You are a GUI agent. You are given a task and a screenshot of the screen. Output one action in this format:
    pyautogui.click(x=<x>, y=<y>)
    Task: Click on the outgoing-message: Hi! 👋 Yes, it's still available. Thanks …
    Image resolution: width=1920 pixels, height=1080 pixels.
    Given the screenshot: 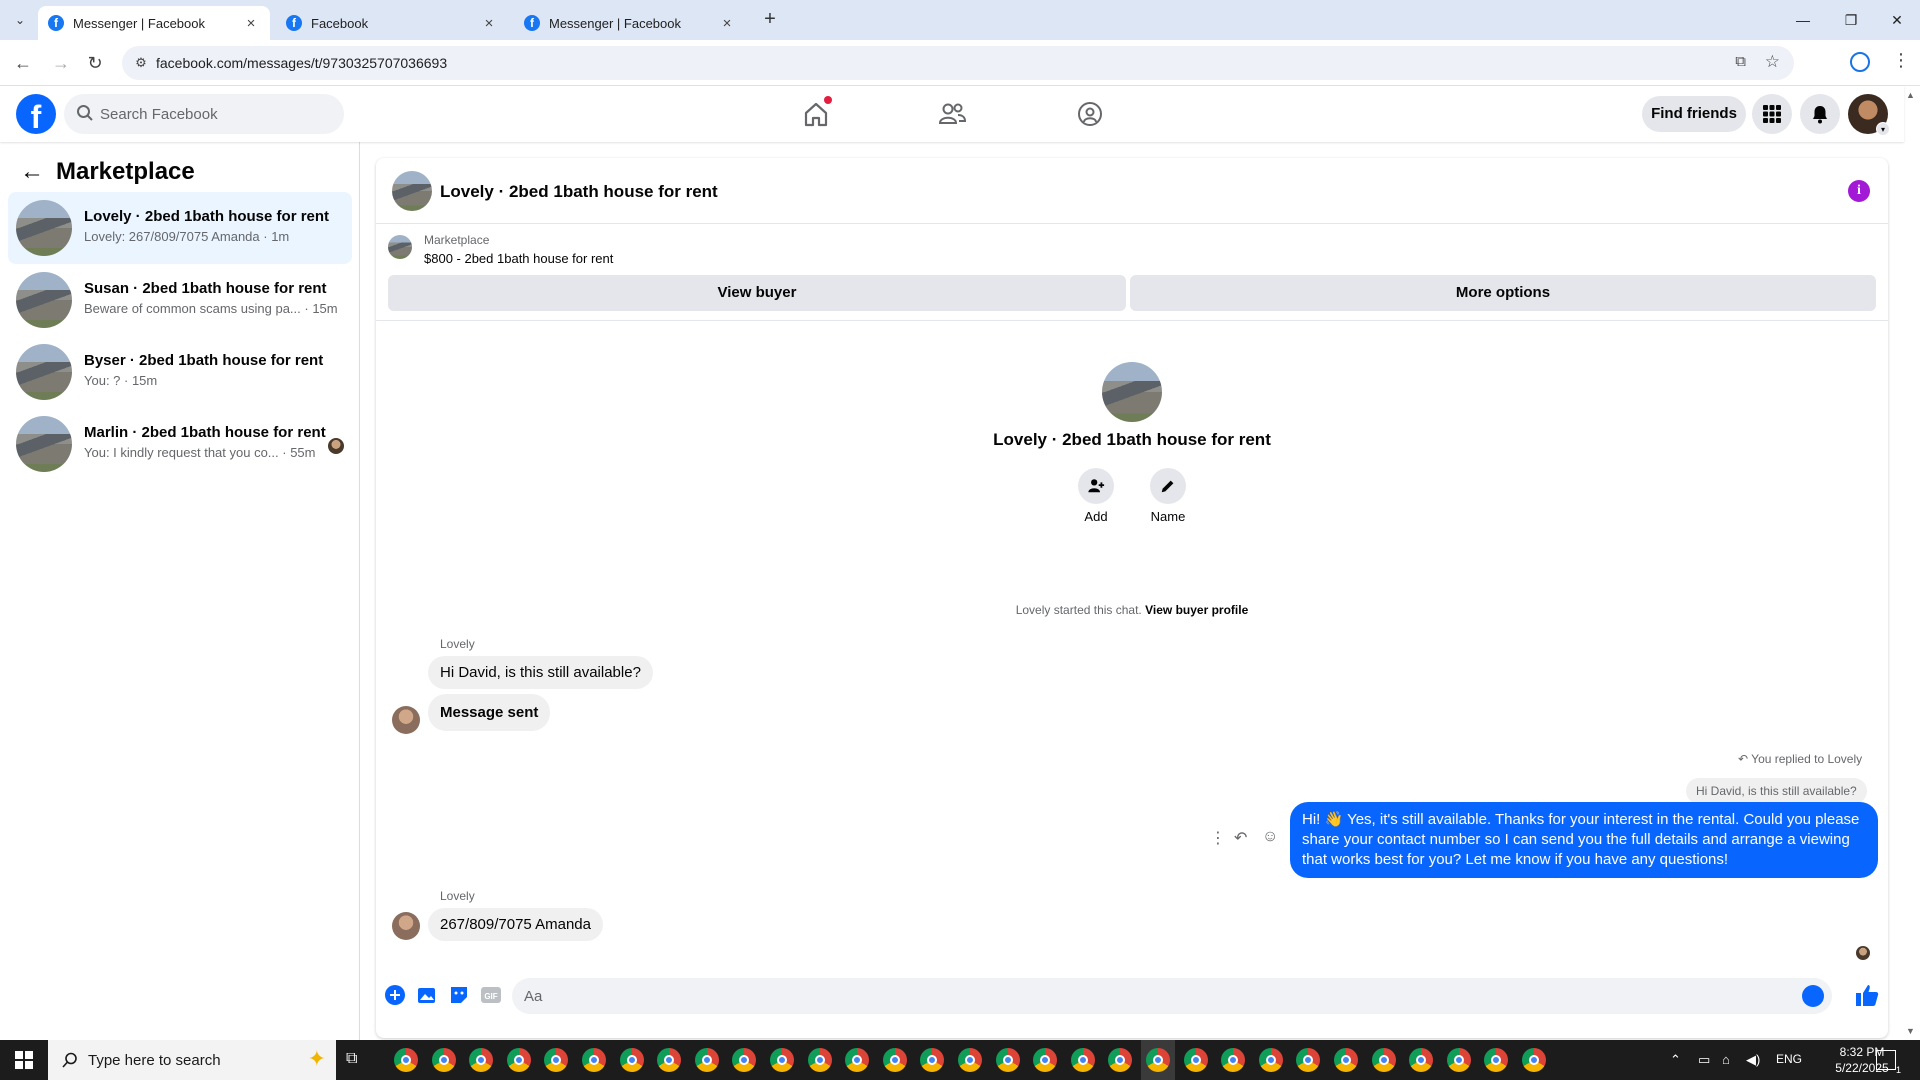 What is the action you would take?
    pyautogui.click(x=1584, y=840)
    